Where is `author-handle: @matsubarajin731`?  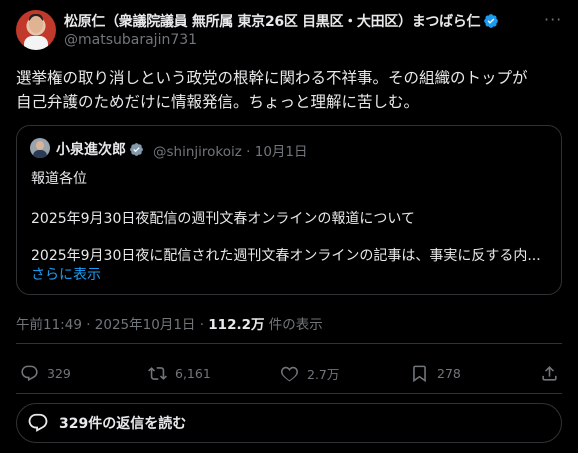
author-handle: @matsubarajin731 is located at coordinates (130, 40).